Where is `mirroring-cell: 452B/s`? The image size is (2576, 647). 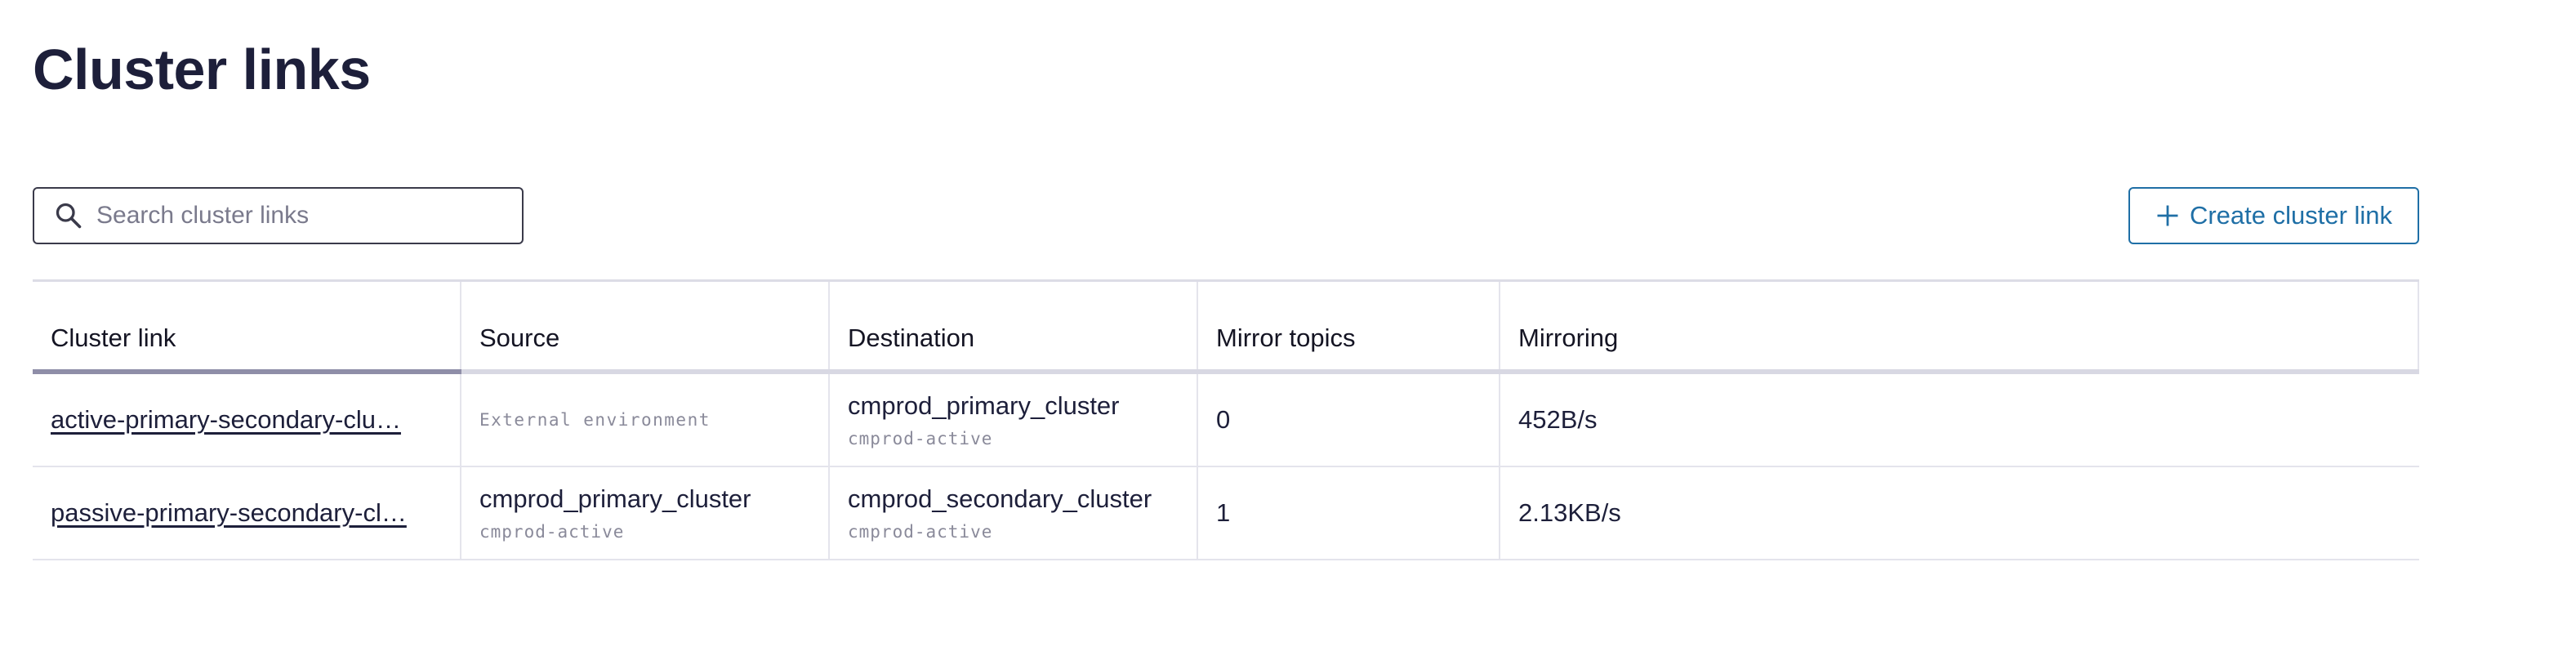
mirroring-cell: 452B/s is located at coordinates (1959, 420).